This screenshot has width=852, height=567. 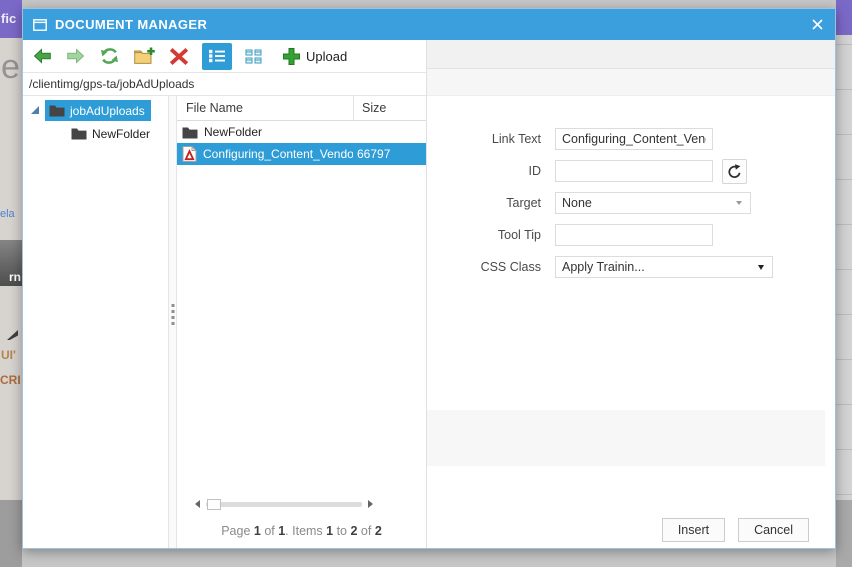 What do you see at coordinates (844, 283) in the screenshot?
I see `background-page-right` at bounding box center [844, 283].